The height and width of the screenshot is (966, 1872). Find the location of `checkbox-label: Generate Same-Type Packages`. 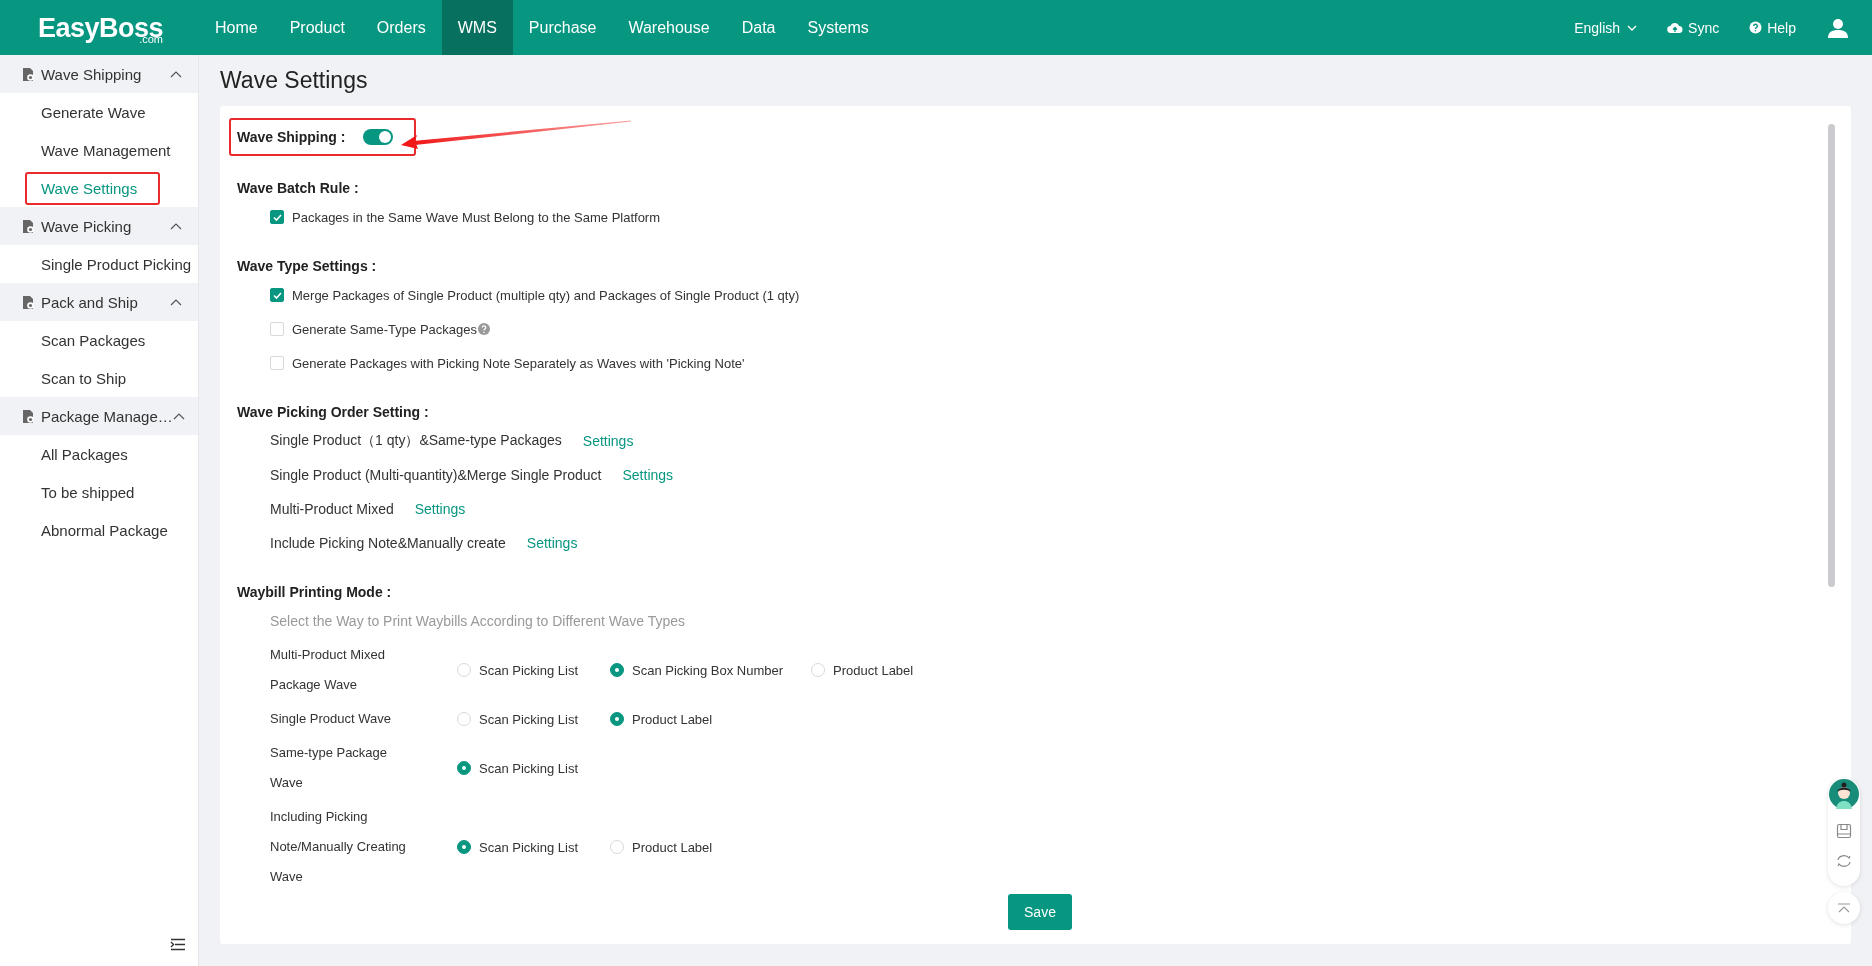

checkbox-label: Generate Same-Type Packages is located at coordinates (384, 329).